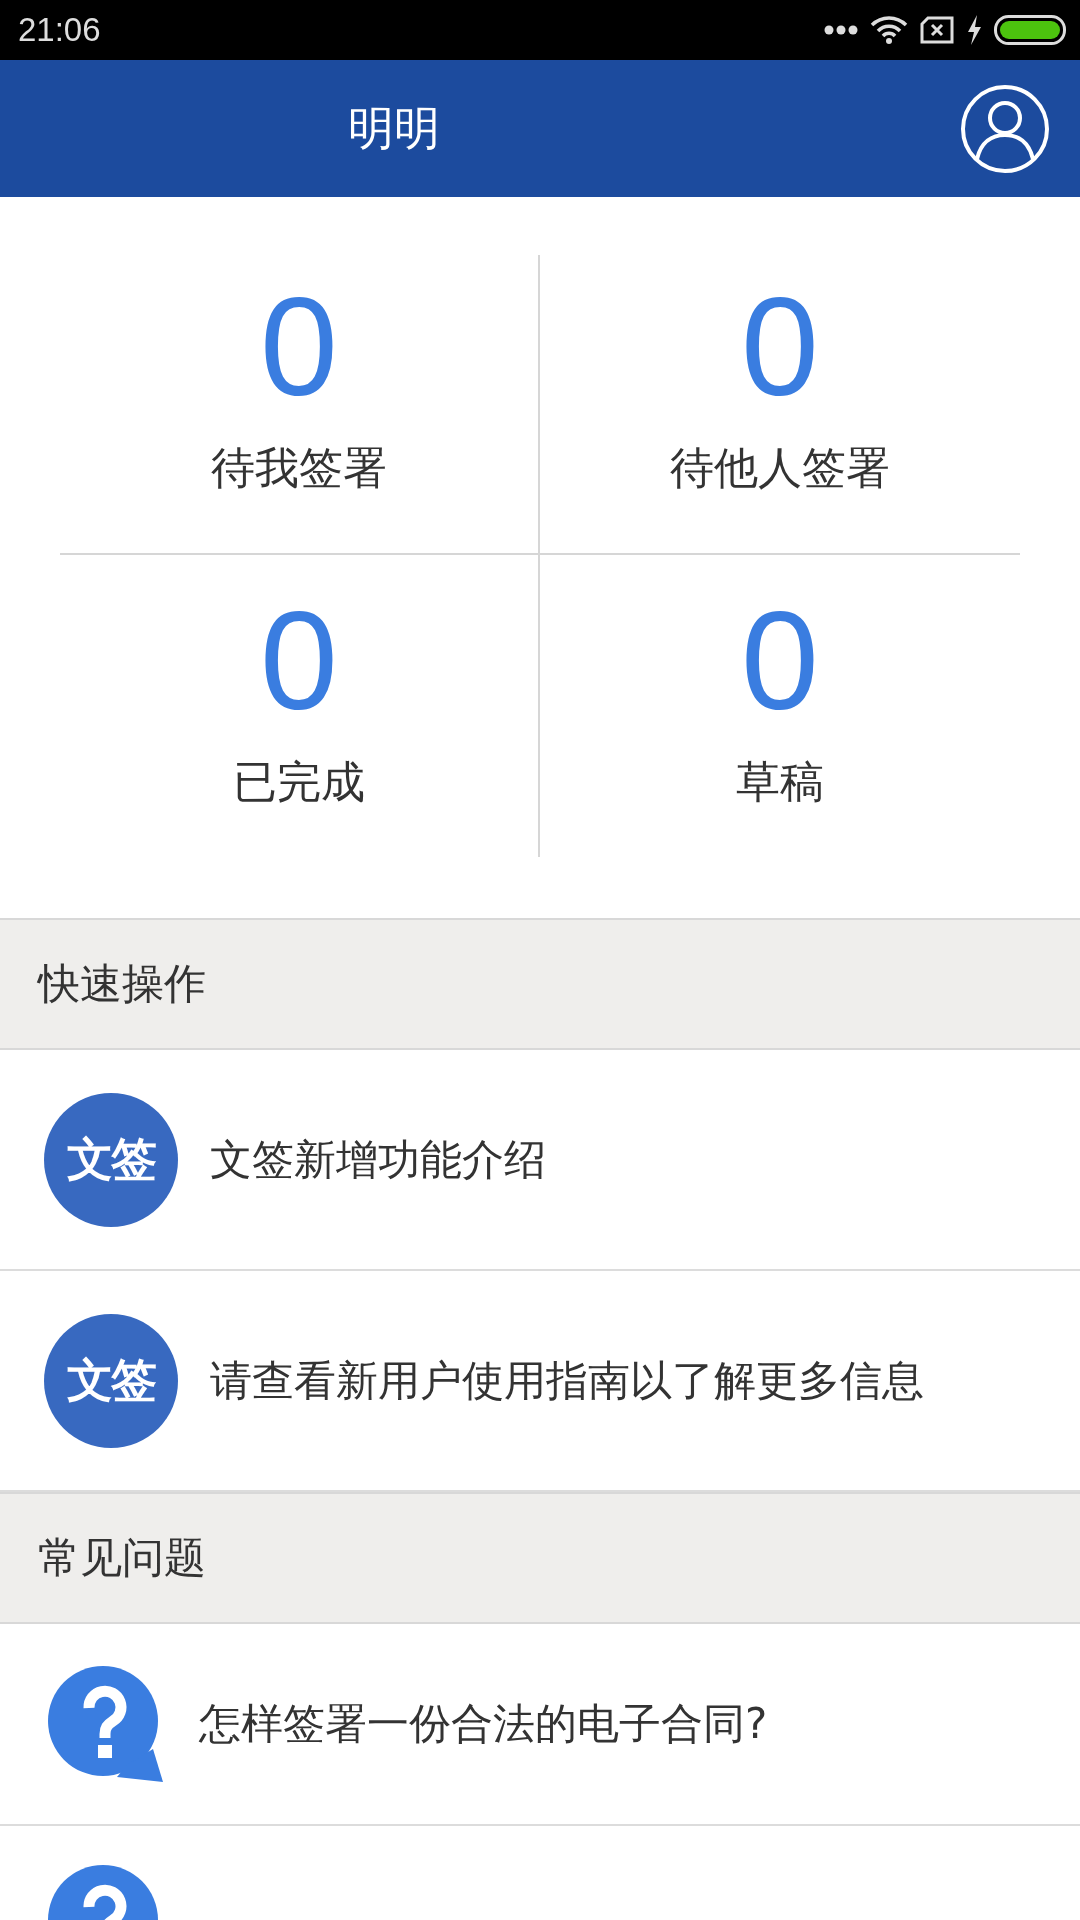 The width and height of the screenshot is (1080, 1920). I want to click on user-profile-icon, so click(1005, 129).